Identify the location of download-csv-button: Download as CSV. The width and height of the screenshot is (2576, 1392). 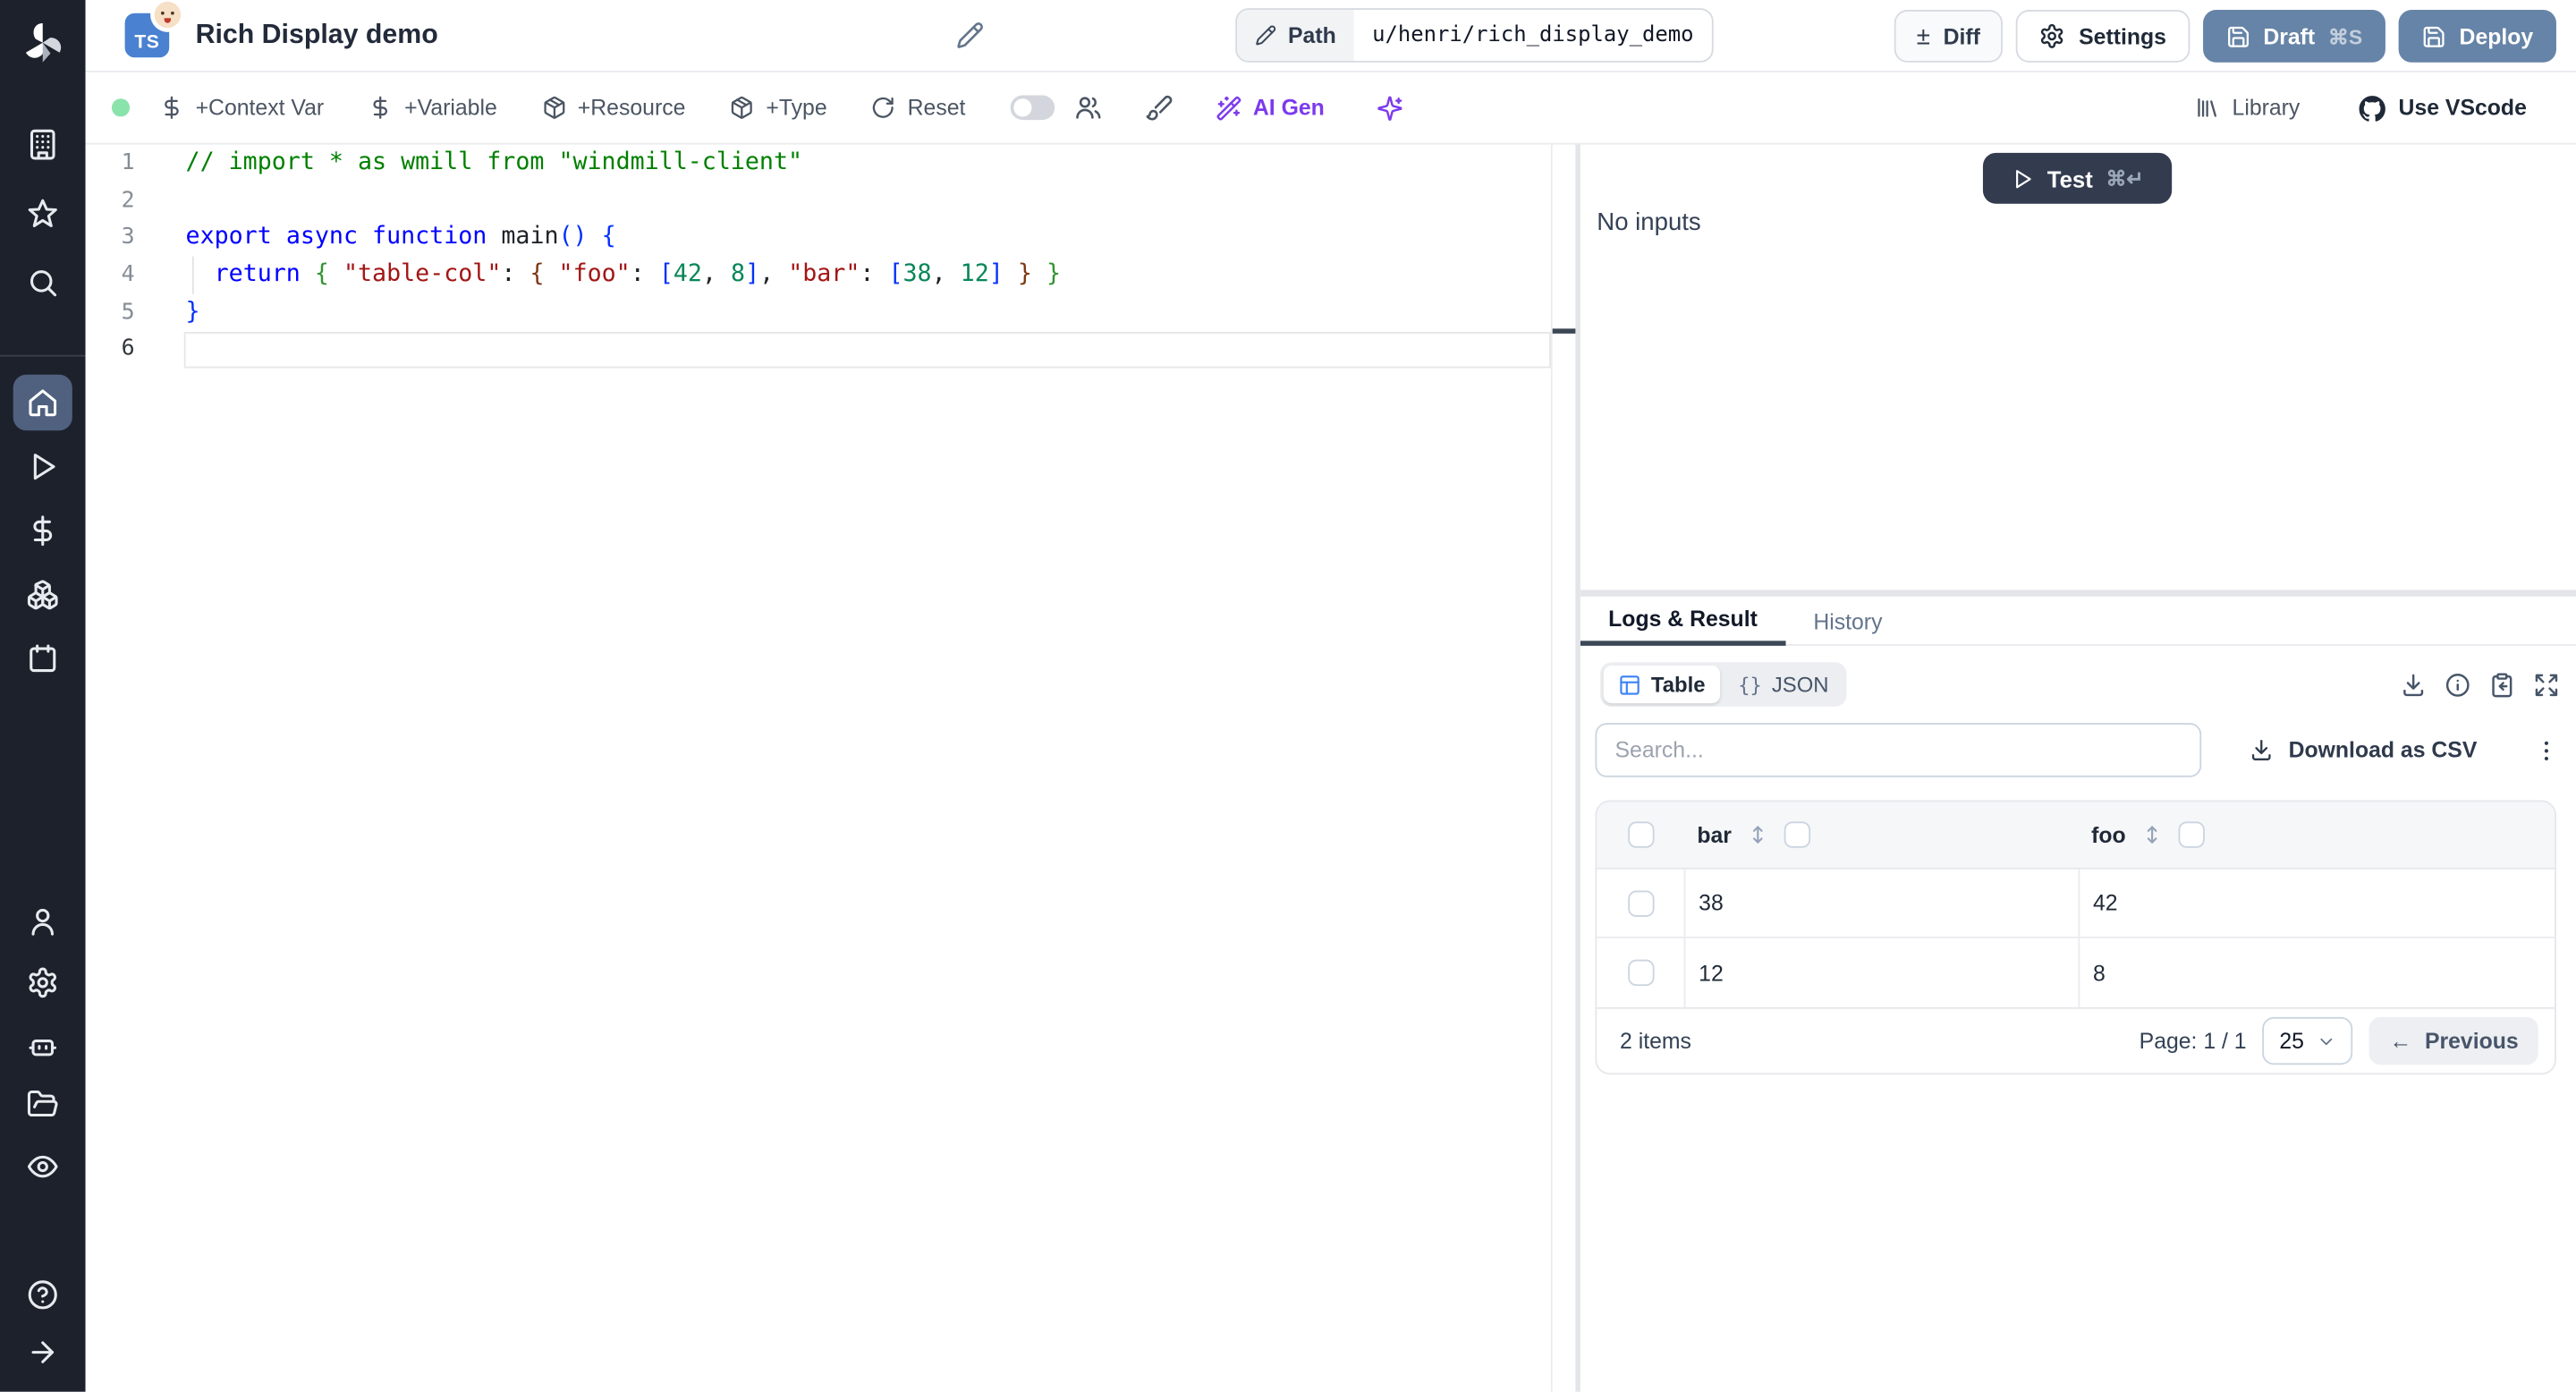
(2363, 750).